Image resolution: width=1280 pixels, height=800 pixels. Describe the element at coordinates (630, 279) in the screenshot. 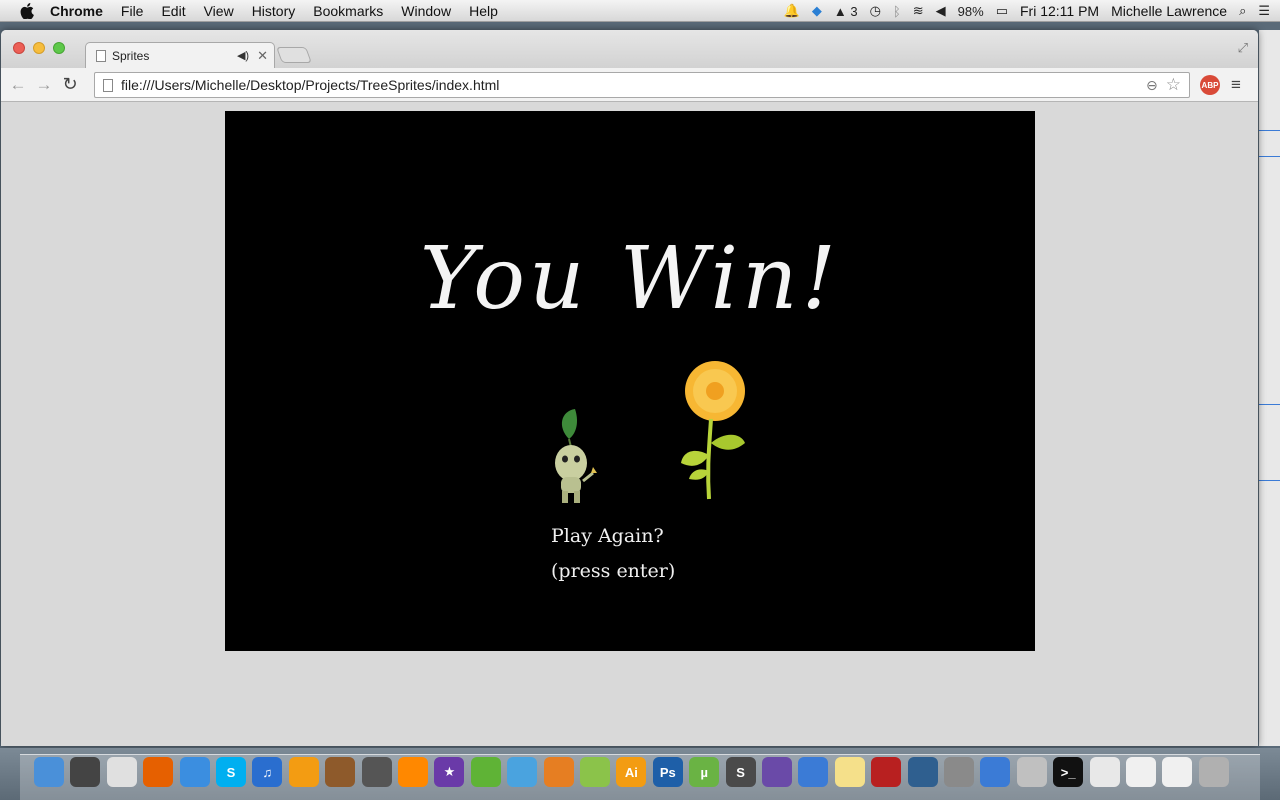

I see `win-title: You Win!` at that location.